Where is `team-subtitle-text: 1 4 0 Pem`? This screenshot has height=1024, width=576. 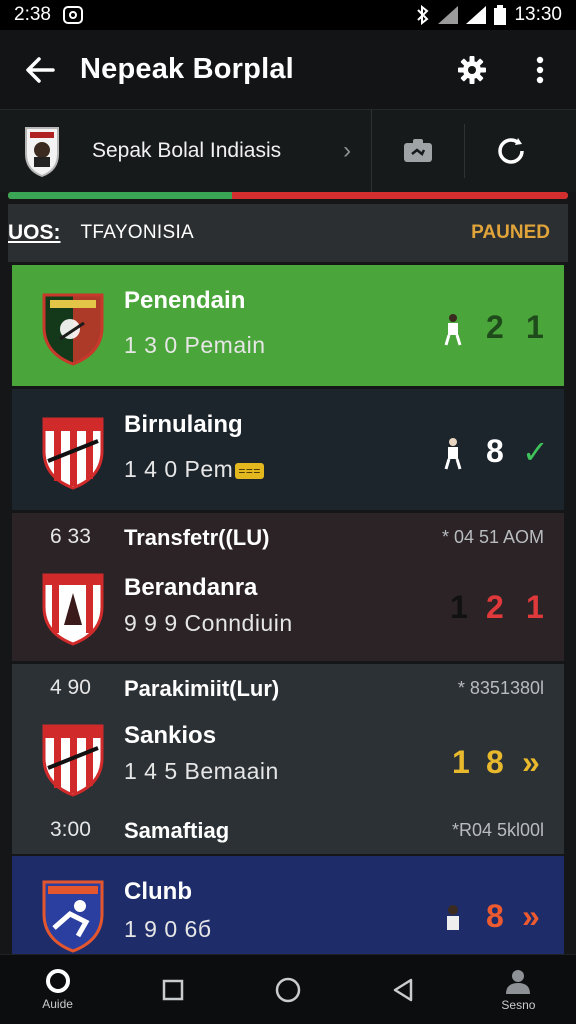
team-subtitle-text: 1 4 0 Pem is located at coordinates (179, 469).